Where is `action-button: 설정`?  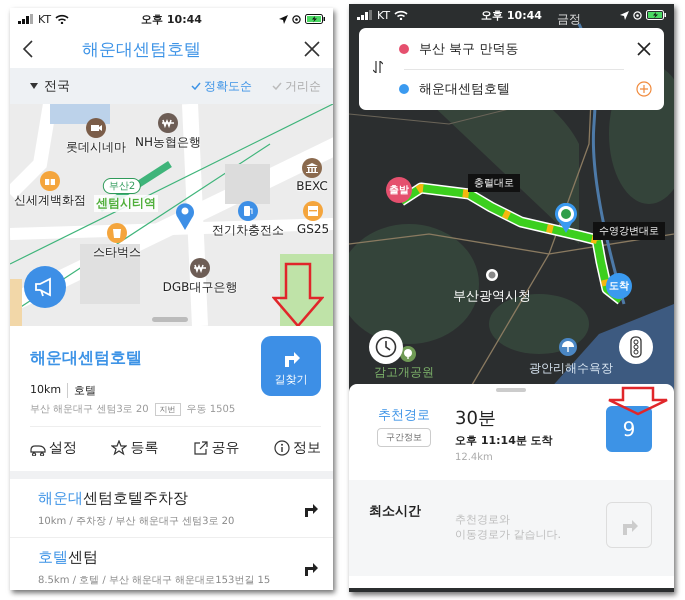 action-button: 설정 is located at coordinates (53, 448).